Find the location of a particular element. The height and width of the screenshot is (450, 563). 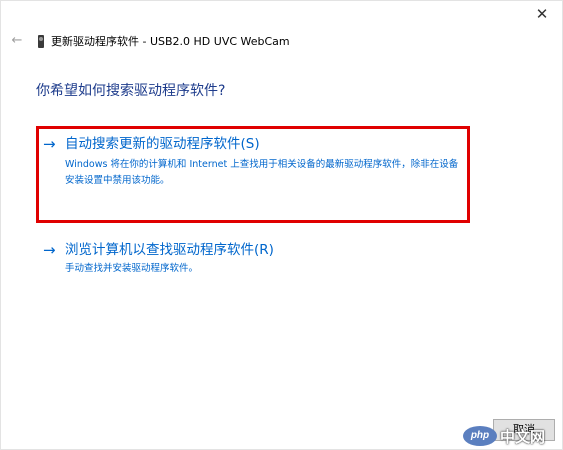

dialog-header: ← 更新驱动程序软件 - USB2.0 HD UVC WebCam is located at coordinates (149, 41).